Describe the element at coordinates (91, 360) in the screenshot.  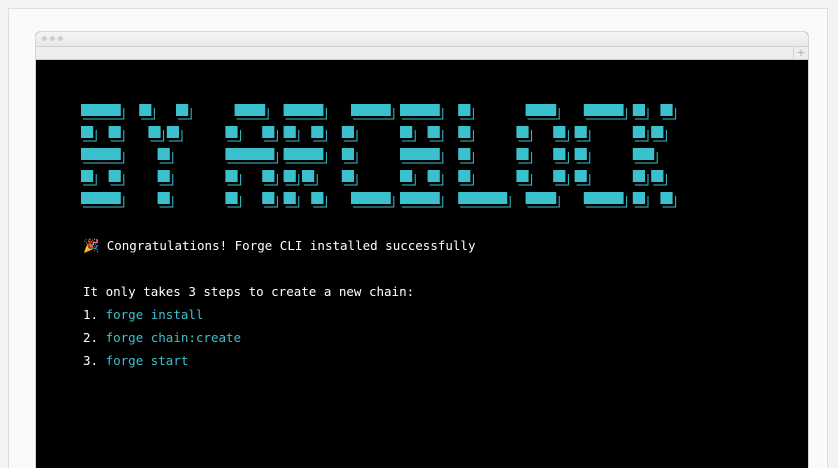
I see `step-number: 3.` at that location.